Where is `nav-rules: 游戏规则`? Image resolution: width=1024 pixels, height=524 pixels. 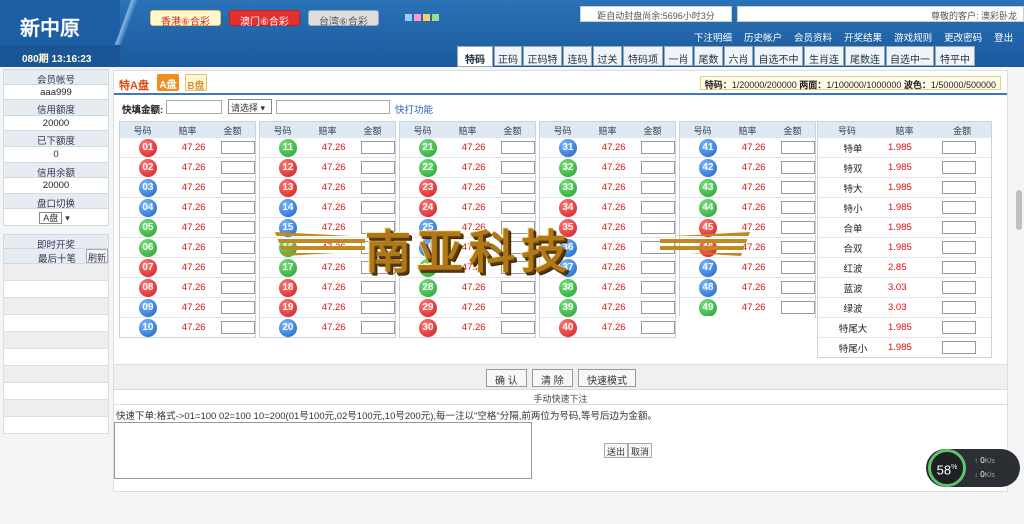 nav-rules: 游戏规则 is located at coordinates (913, 37).